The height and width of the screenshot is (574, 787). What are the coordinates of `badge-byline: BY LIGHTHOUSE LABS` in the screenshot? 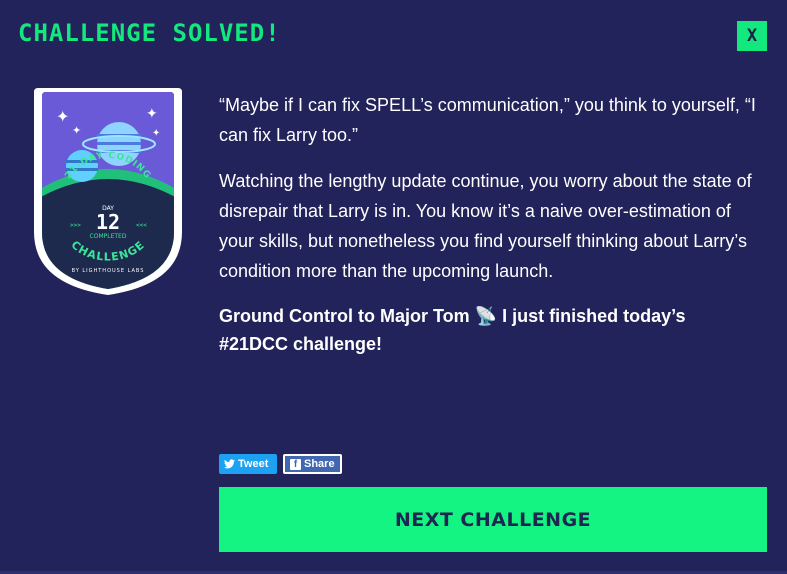 It's located at (108, 271).